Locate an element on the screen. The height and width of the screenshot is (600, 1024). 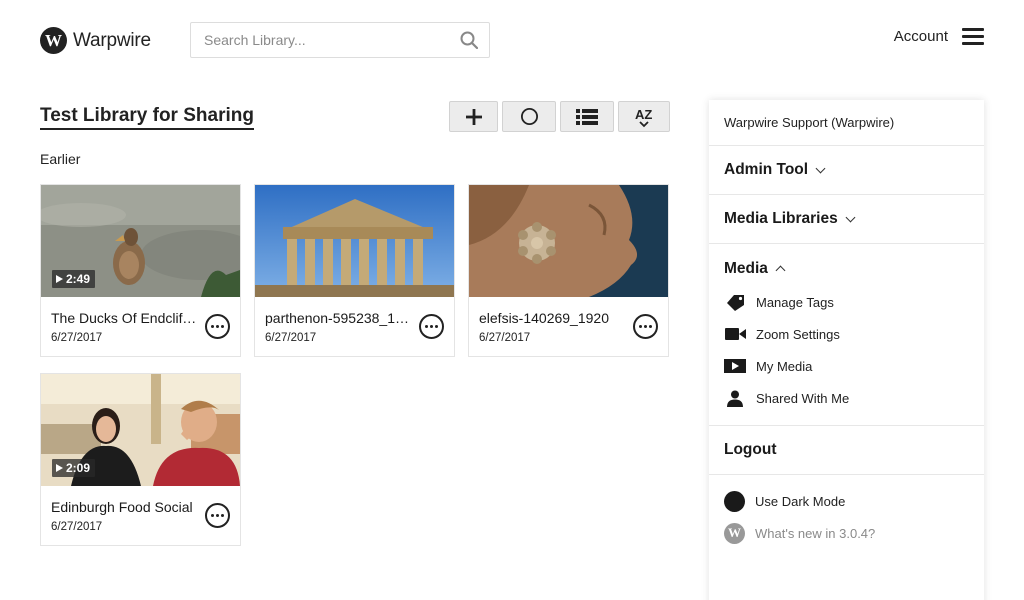
person-icon is located at coordinates (735, 398).